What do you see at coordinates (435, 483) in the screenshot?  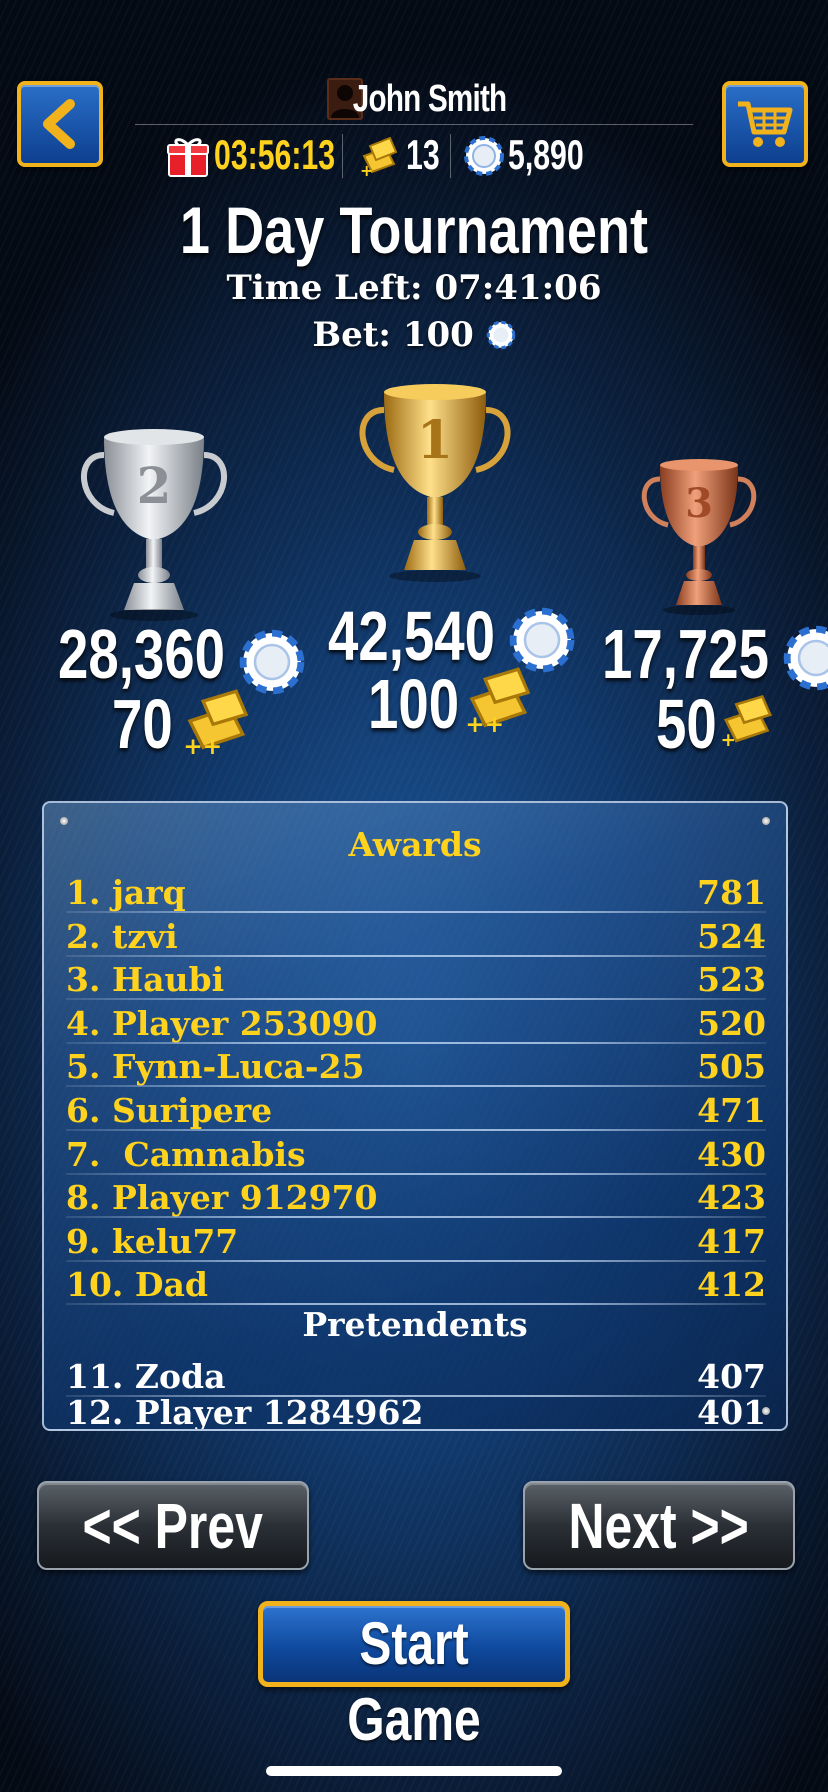 I see `gold-trophy-icon: 1` at bounding box center [435, 483].